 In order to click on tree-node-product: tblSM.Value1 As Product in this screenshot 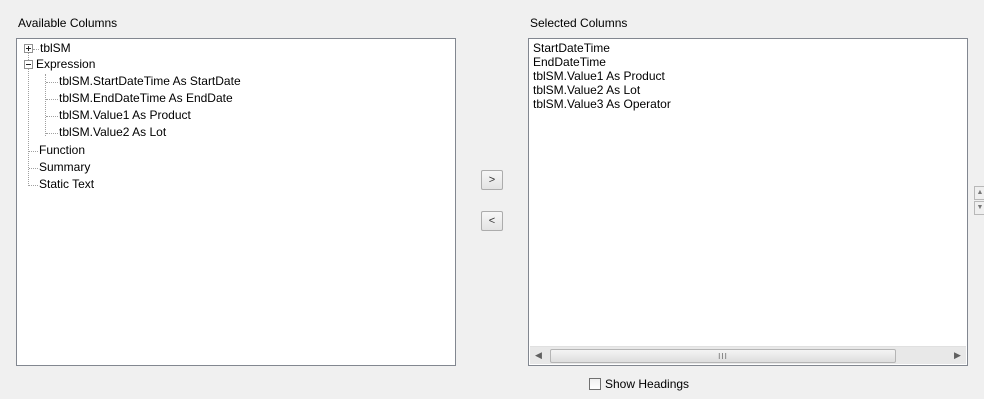, I will do `click(125, 115)`.